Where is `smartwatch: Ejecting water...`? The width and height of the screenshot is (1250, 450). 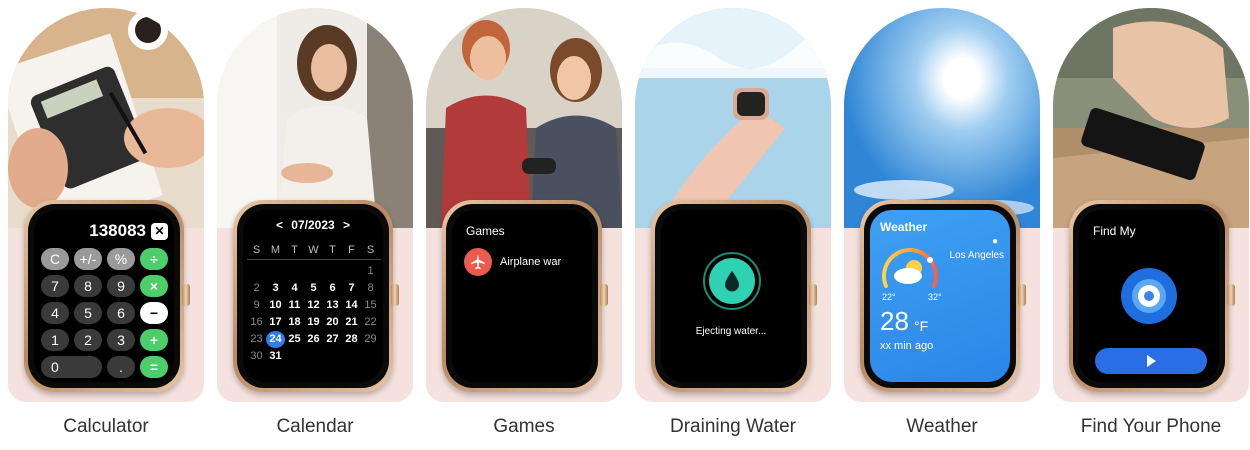
smartwatch: Ejecting water... is located at coordinates (734, 296).